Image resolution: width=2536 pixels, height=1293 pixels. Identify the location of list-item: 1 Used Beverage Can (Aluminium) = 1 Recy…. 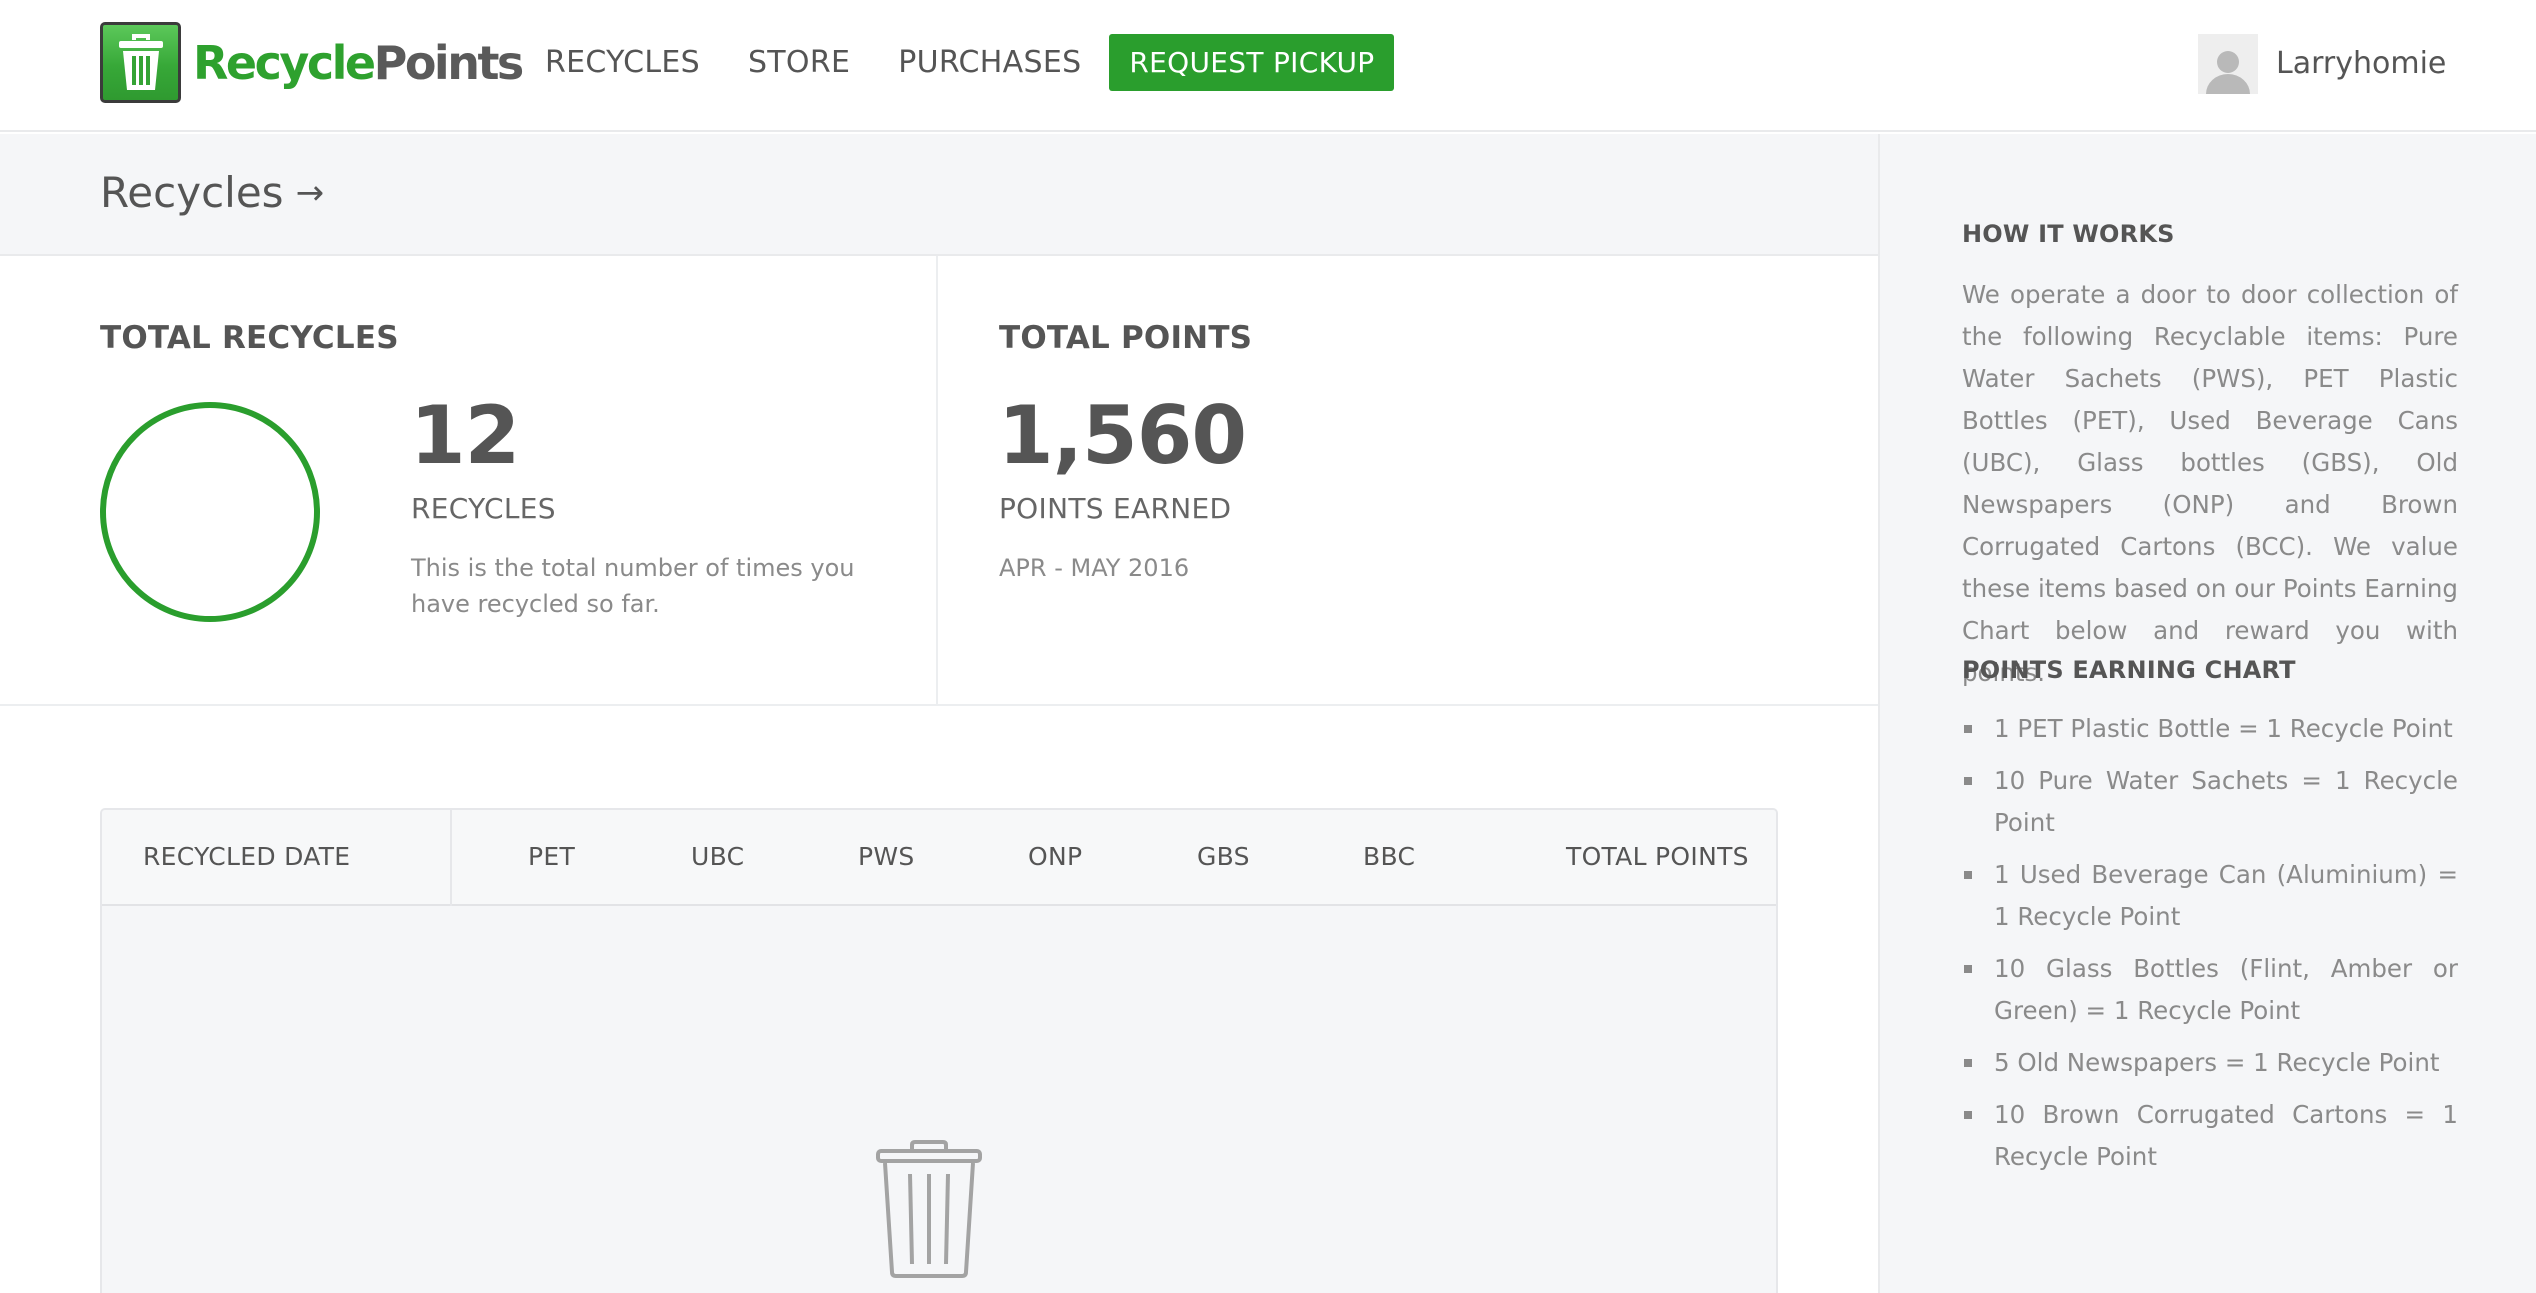
(2210, 896).